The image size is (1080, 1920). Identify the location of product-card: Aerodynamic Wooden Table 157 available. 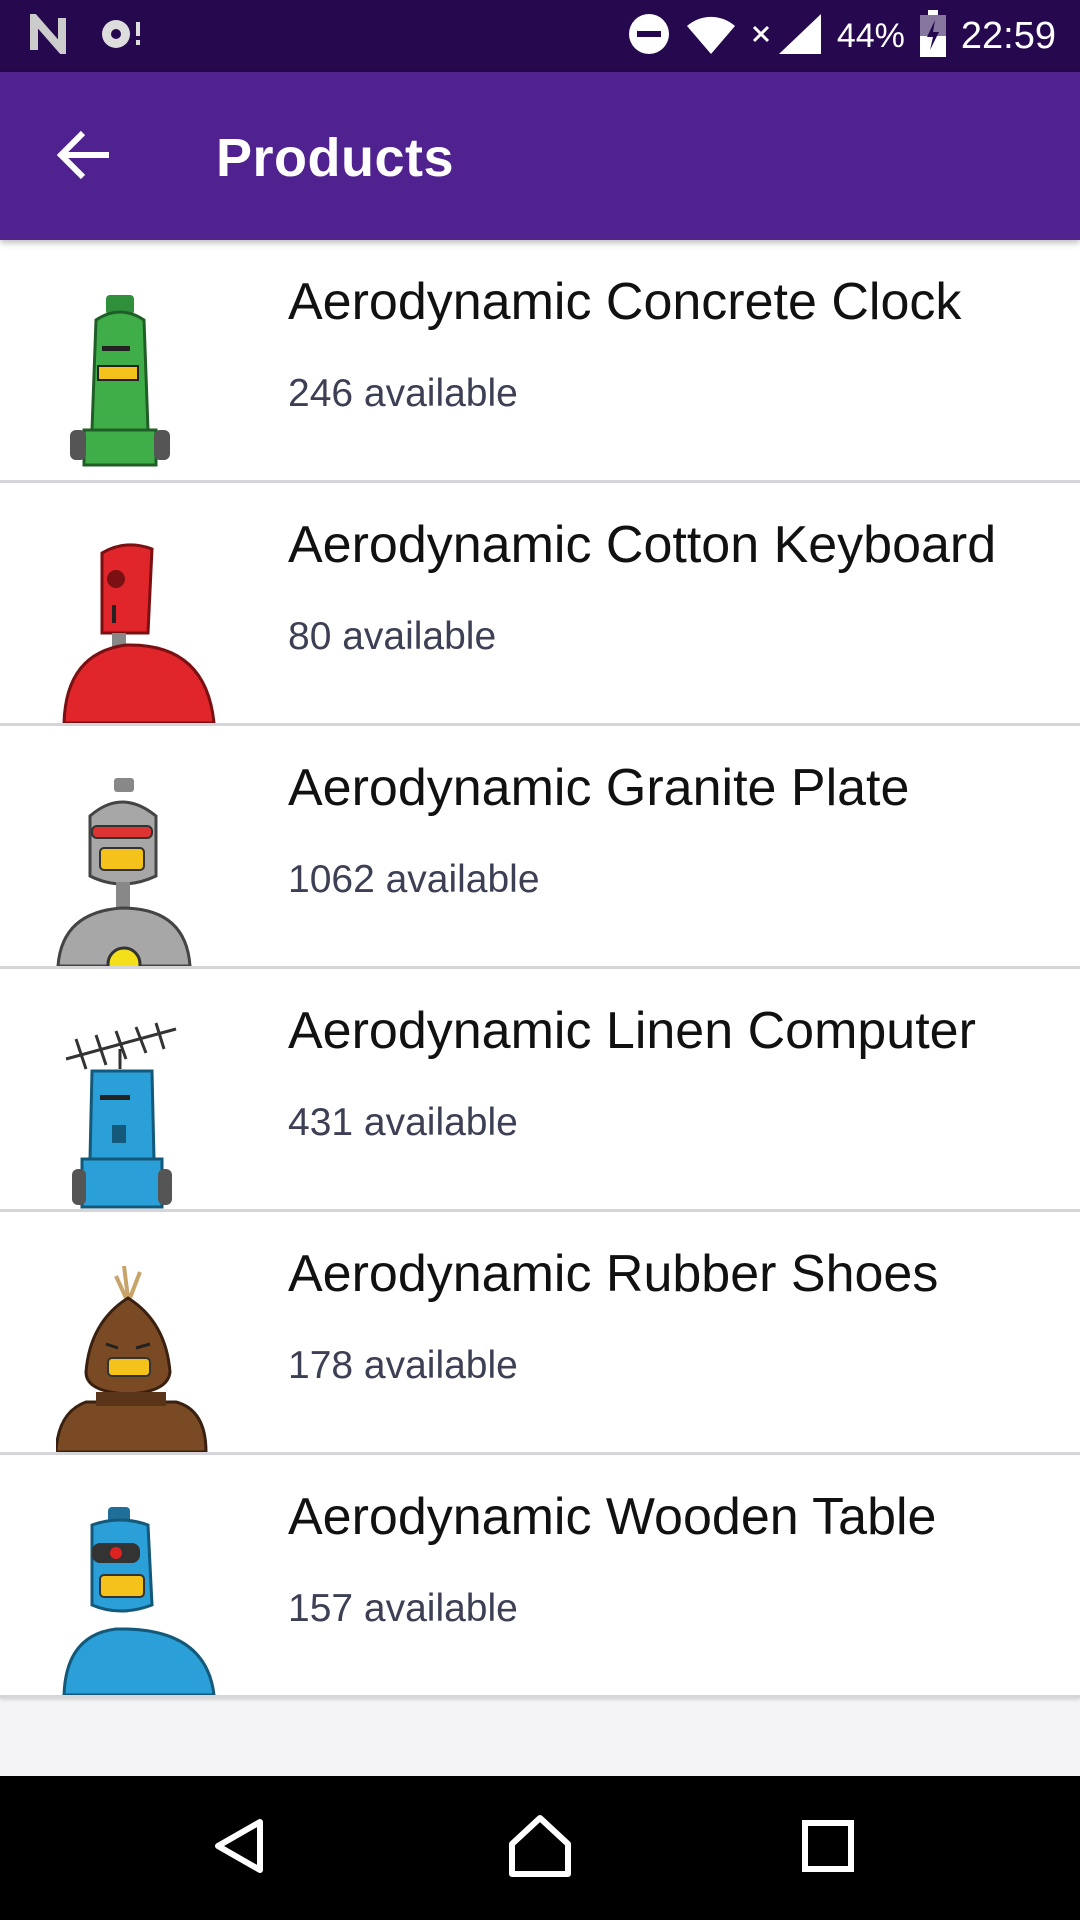
(540, 1576).